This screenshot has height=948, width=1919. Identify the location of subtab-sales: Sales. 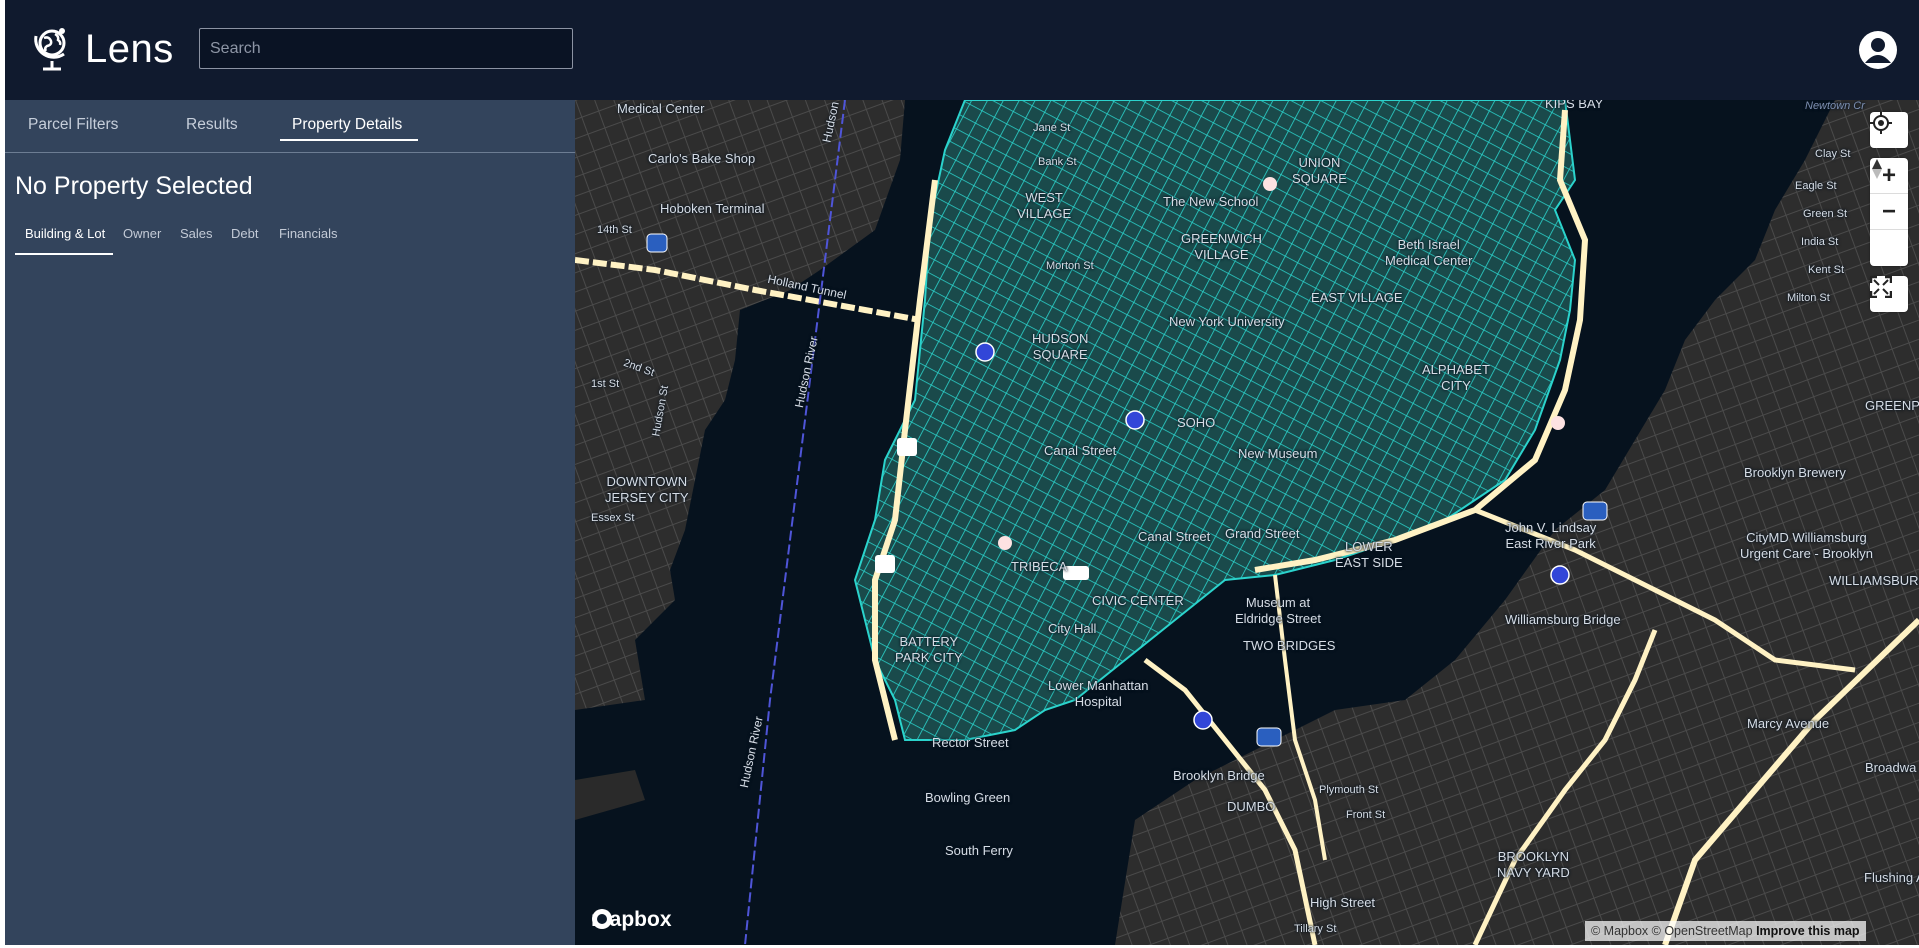
(196, 233).